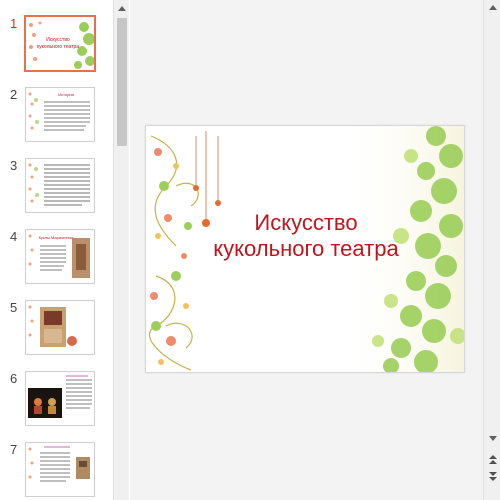 This screenshot has width=500, height=500. What do you see at coordinates (56, 237) in the screenshot?
I see `svg-text: Куклы Марионетки` at bounding box center [56, 237].